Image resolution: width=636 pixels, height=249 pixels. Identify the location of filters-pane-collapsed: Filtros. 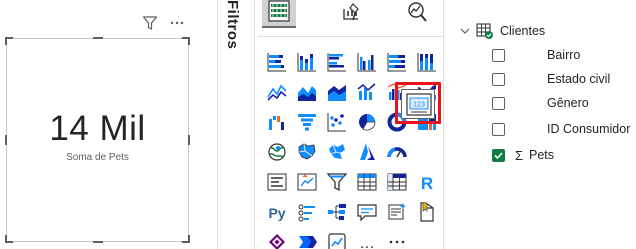
(236, 124).